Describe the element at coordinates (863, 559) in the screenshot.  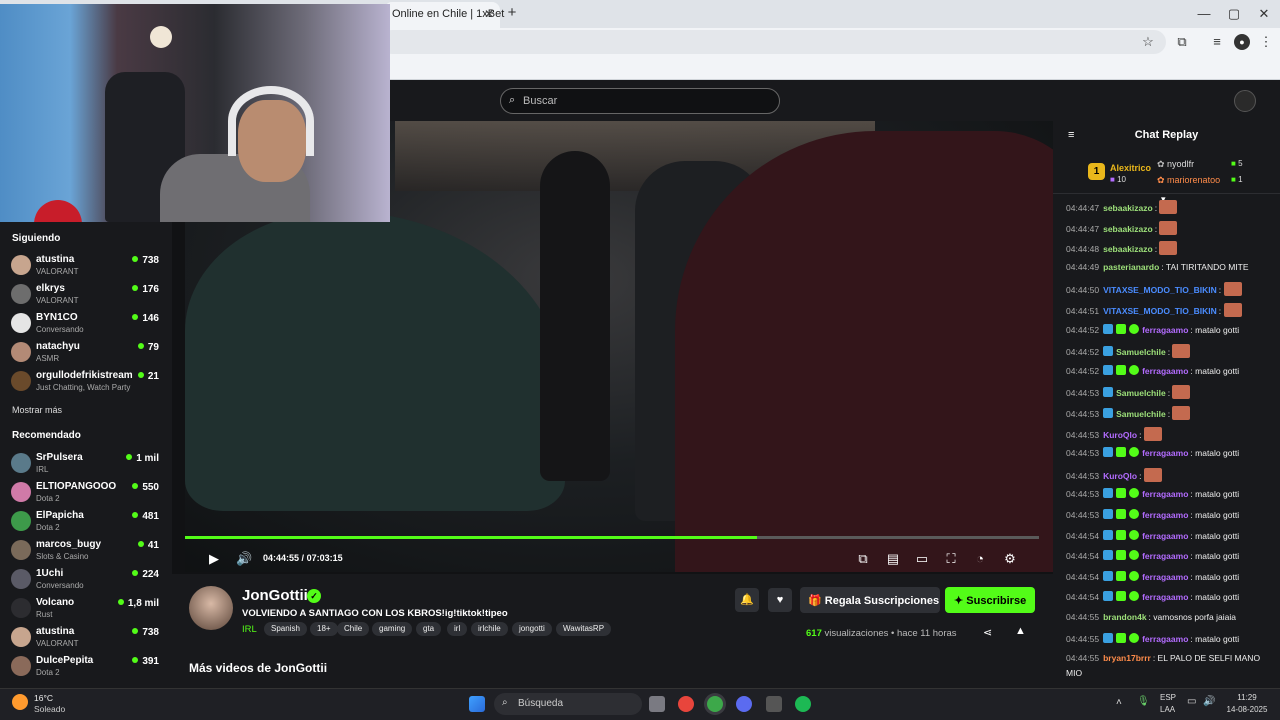
I see `pip-icon: ⧉` at that location.